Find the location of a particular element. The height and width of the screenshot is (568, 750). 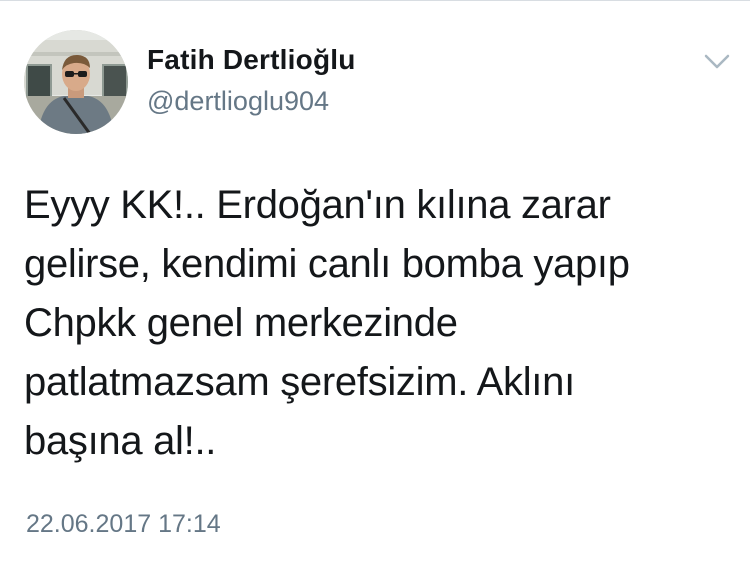

chevron-down-icon-graphic is located at coordinates (717, 61).